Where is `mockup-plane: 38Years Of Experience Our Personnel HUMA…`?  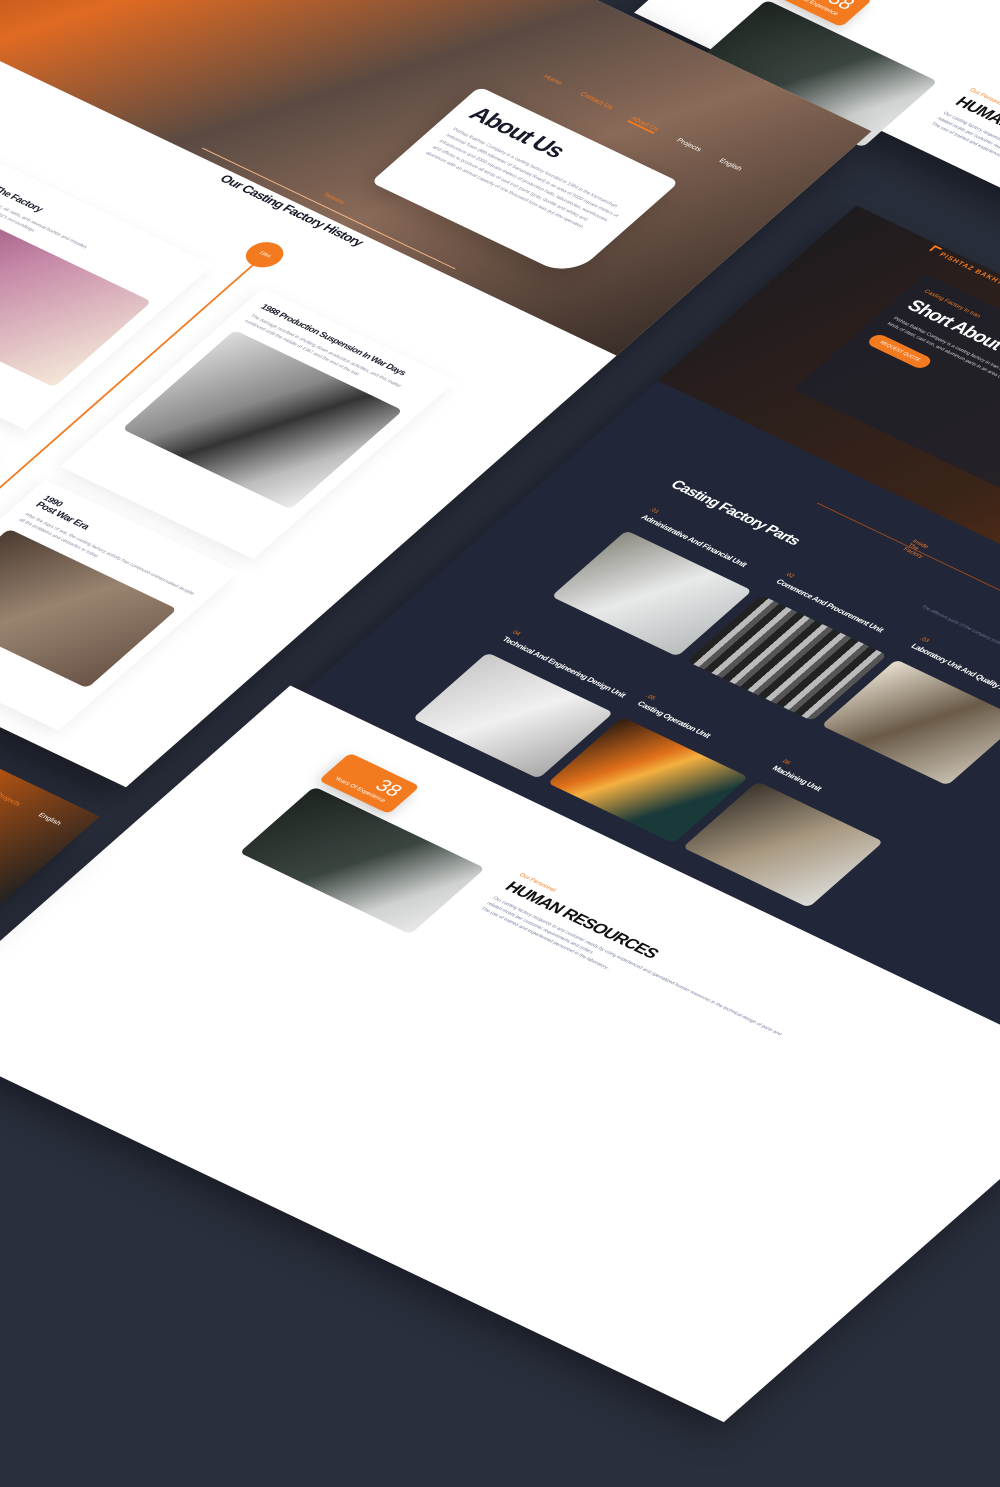 mockup-plane: 38Years Of Experience Our Personnel HUMA… is located at coordinates (4, 5).